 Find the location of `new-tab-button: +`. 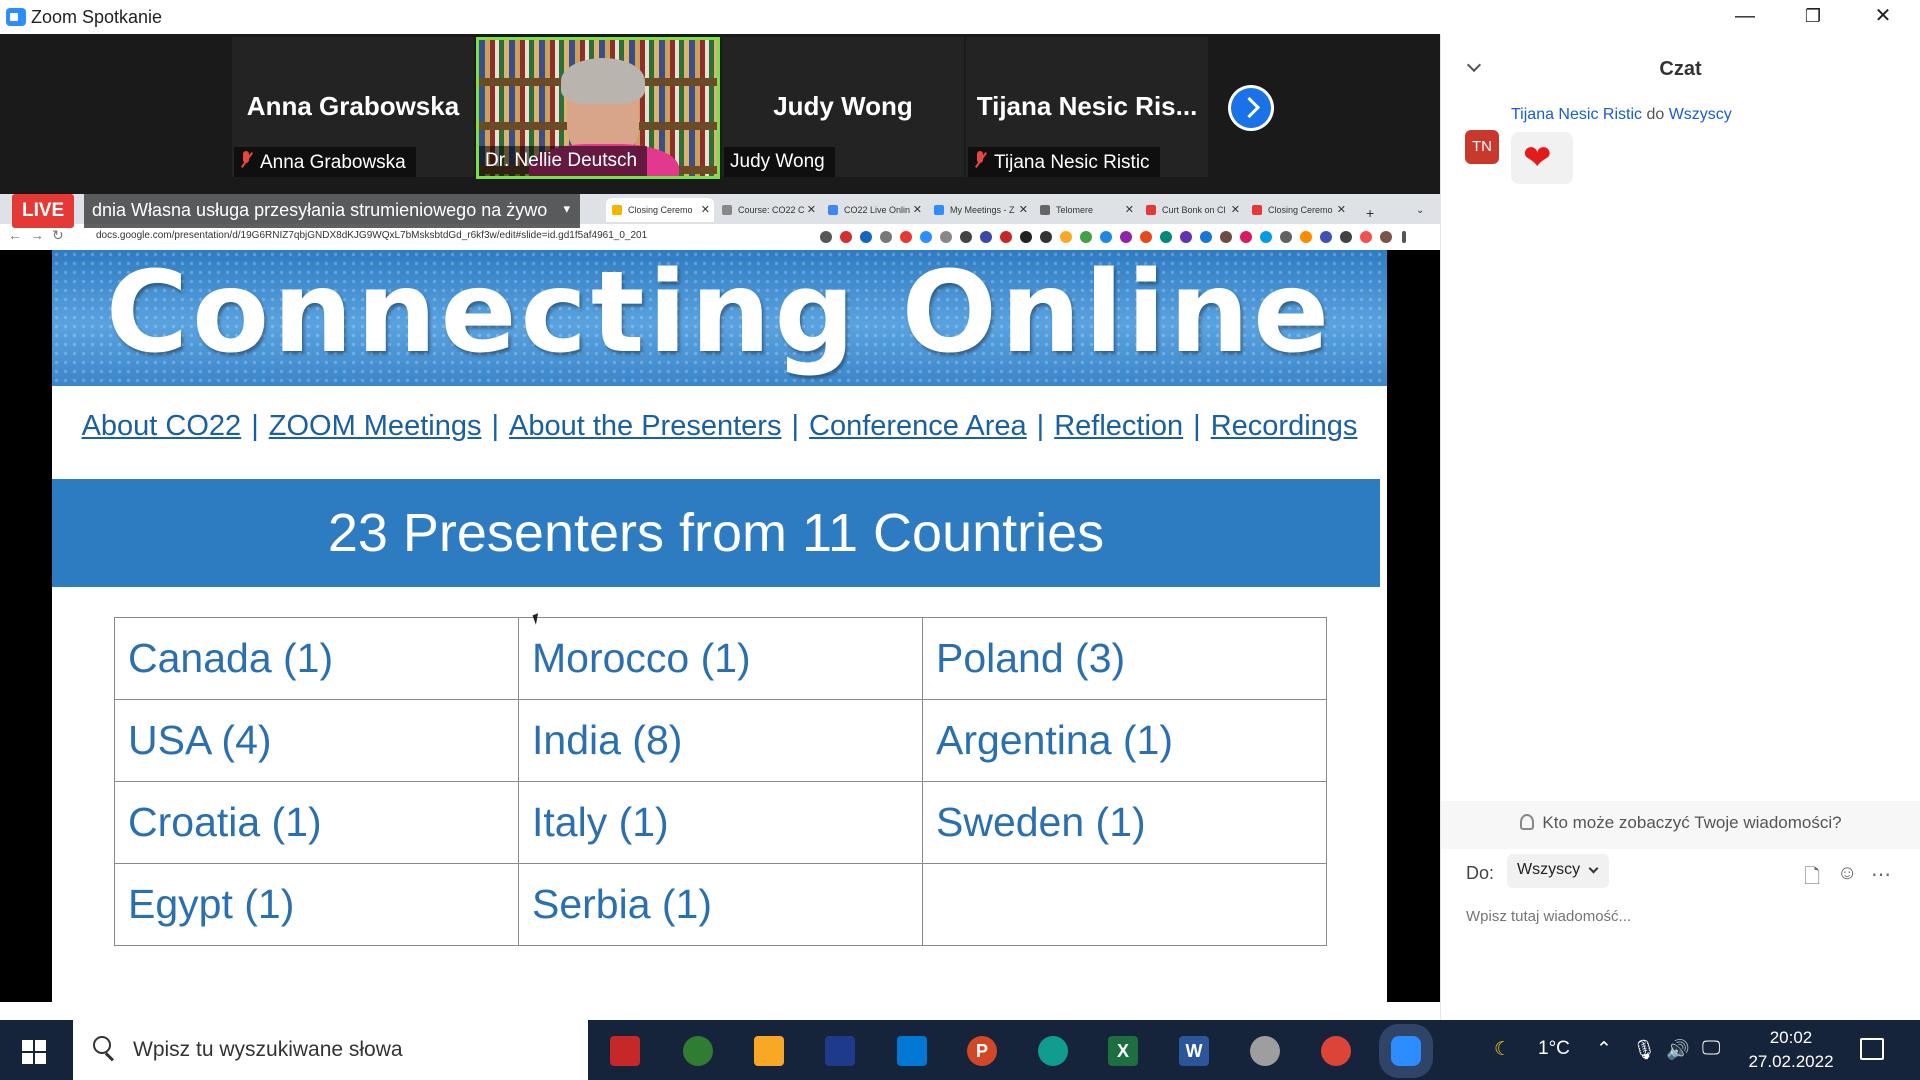

new-tab-button: + is located at coordinates (1372, 210).